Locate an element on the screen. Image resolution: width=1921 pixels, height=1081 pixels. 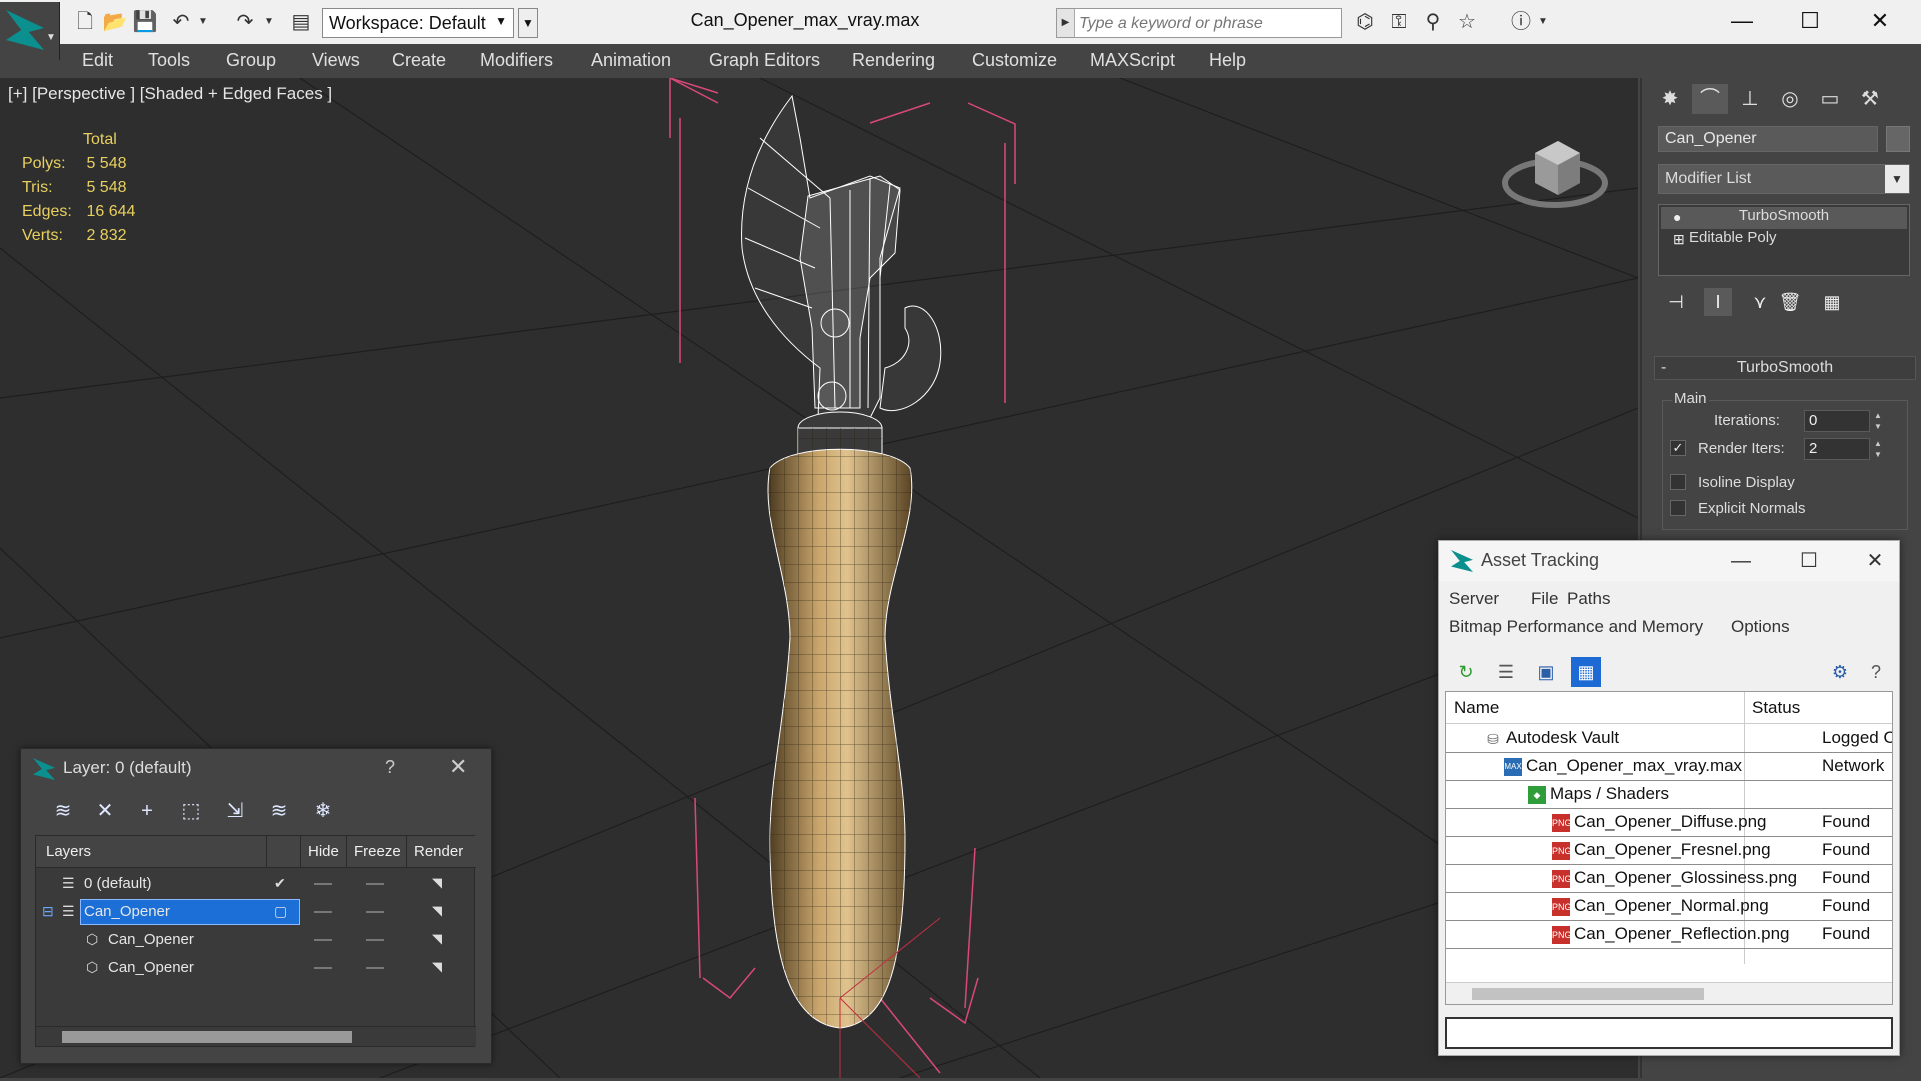
search-input is located at coordinates (1204, 24).